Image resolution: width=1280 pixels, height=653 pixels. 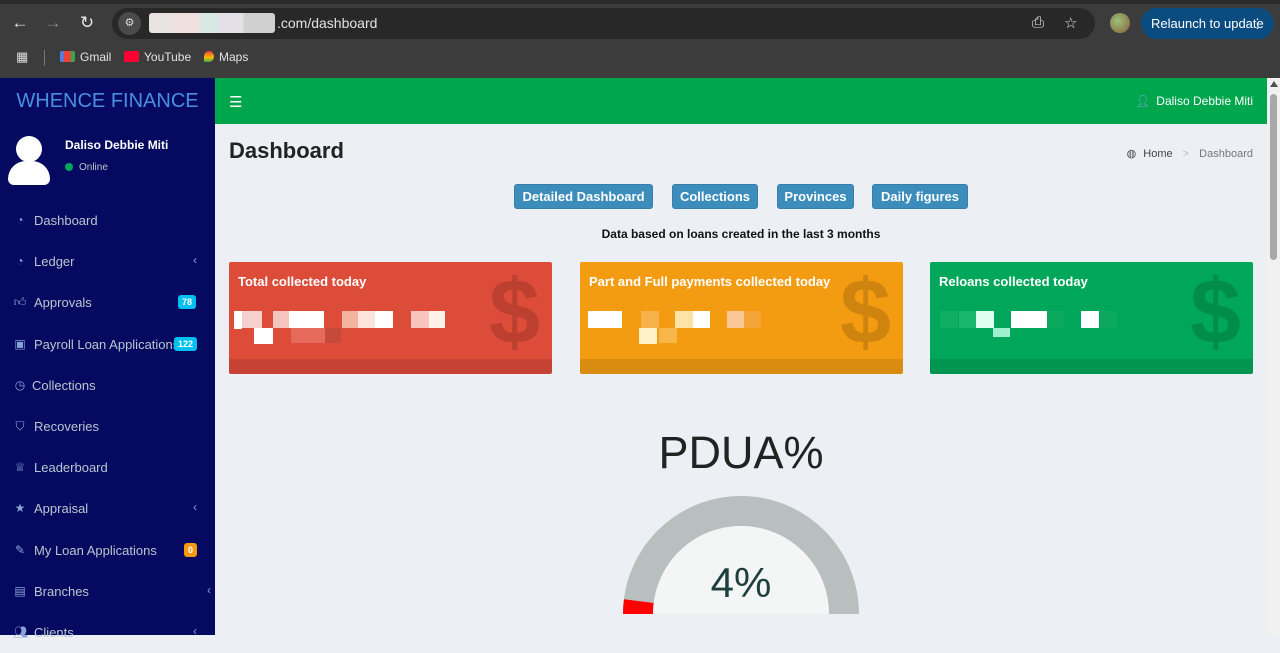 What do you see at coordinates (209, 56) in the screenshot?
I see `maps-icon` at bounding box center [209, 56].